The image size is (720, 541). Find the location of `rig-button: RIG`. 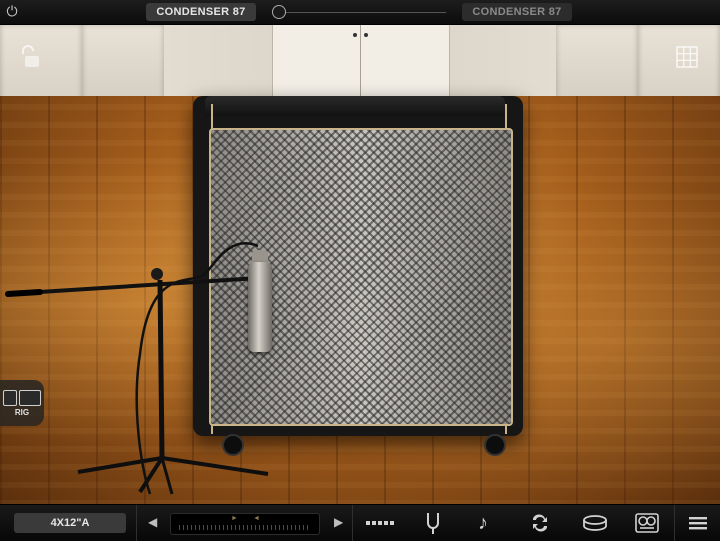

rig-button: RIG is located at coordinates (22, 403).